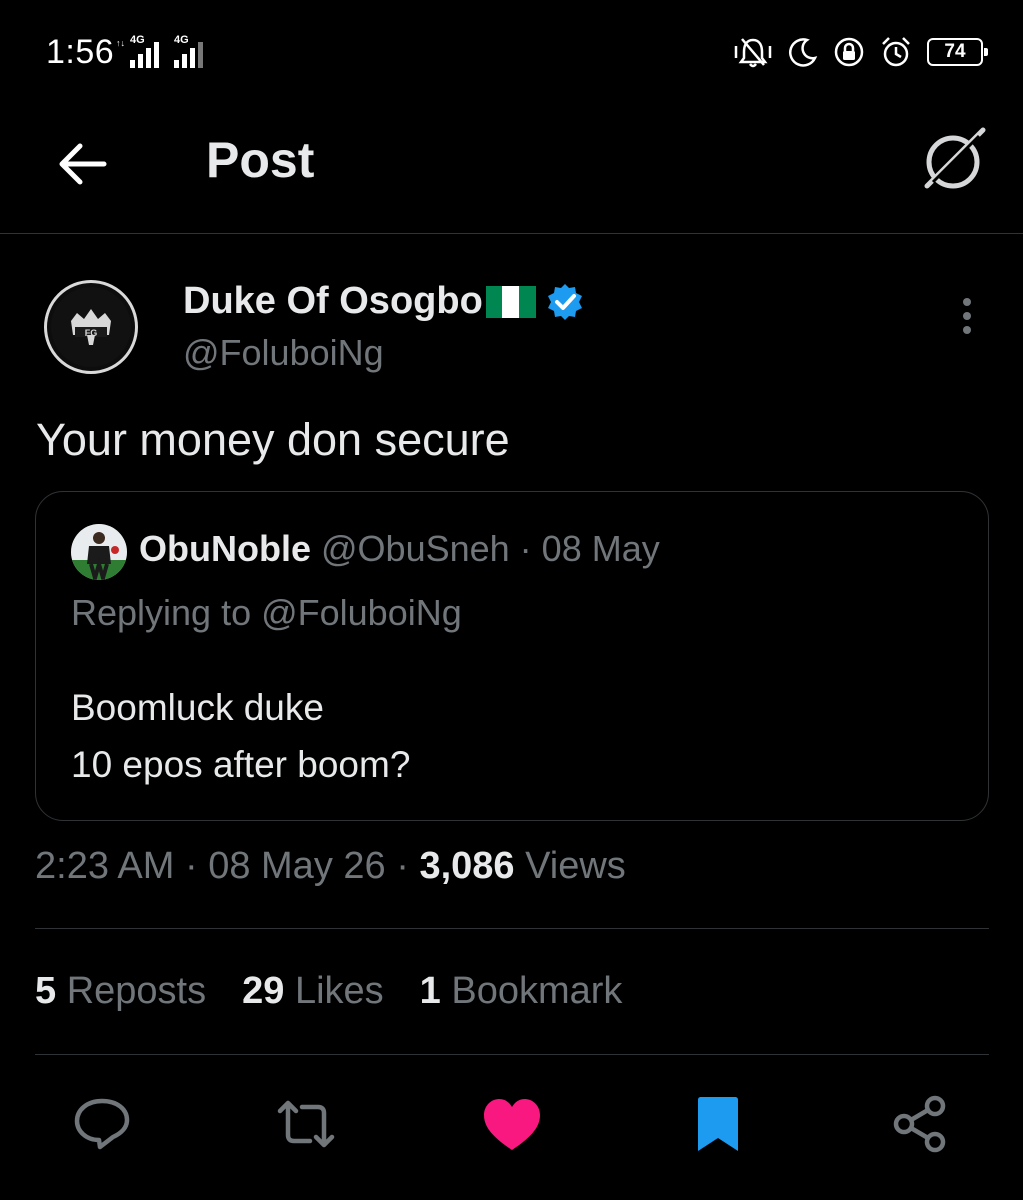 This screenshot has height=1200, width=1023. Describe the element at coordinates (849, 52) in the screenshot. I see `lock-icon` at that location.